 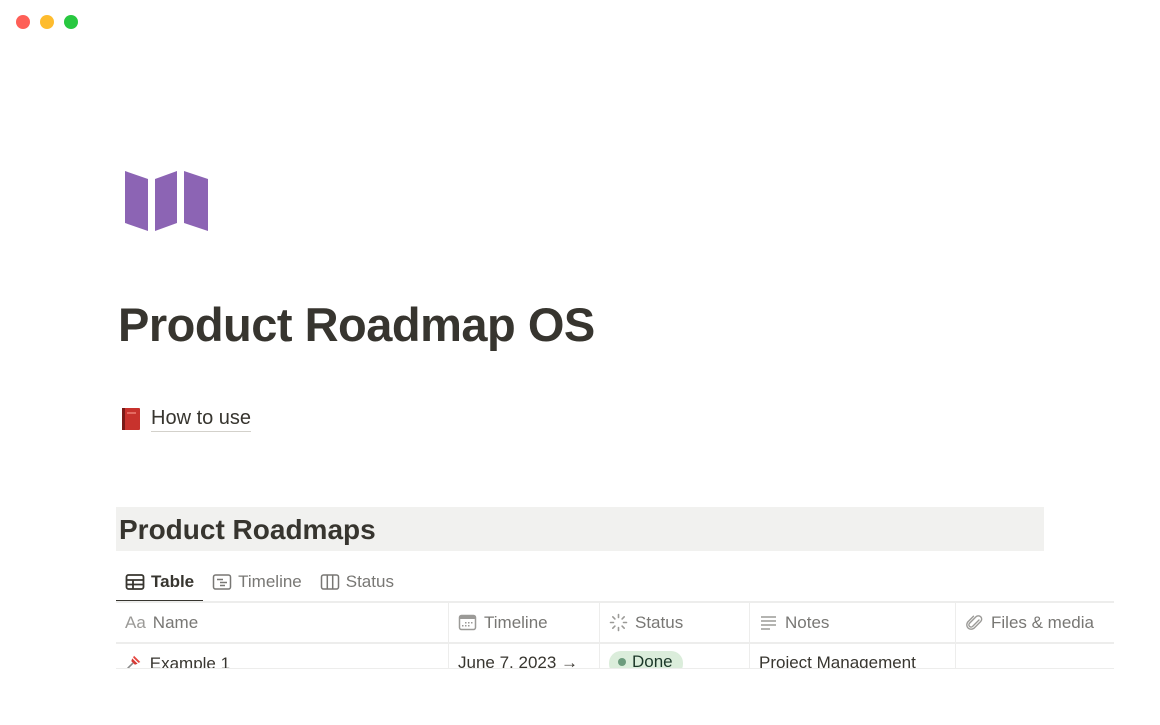 I want to click on column-header-status: Status, so click(x=675, y=622).